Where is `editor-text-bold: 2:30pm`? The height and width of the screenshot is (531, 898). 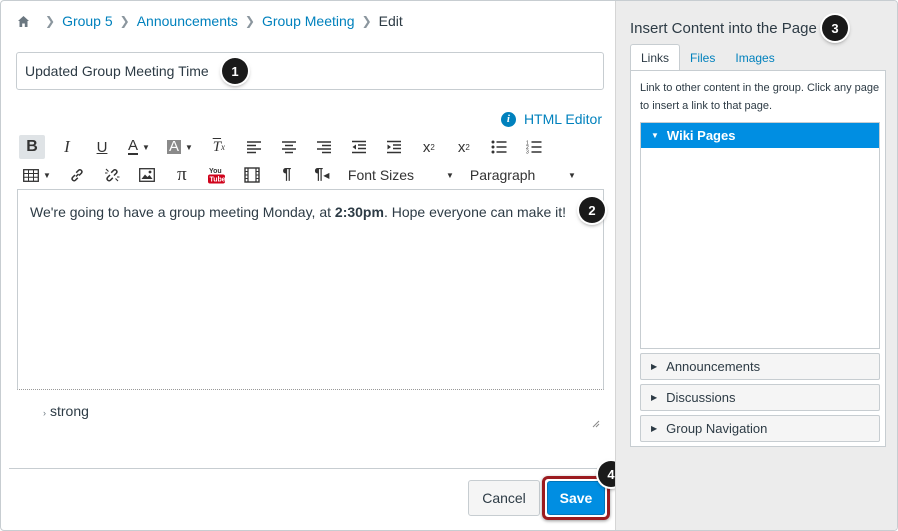 editor-text-bold: 2:30pm is located at coordinates (359, 212).